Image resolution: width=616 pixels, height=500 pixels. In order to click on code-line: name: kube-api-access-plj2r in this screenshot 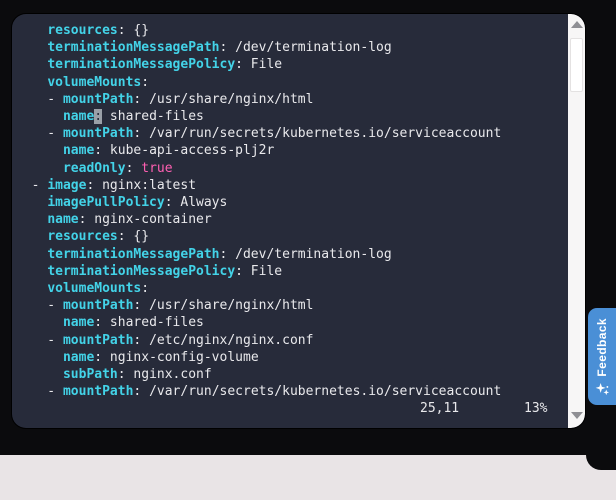, I will do `click(288, 150)`.